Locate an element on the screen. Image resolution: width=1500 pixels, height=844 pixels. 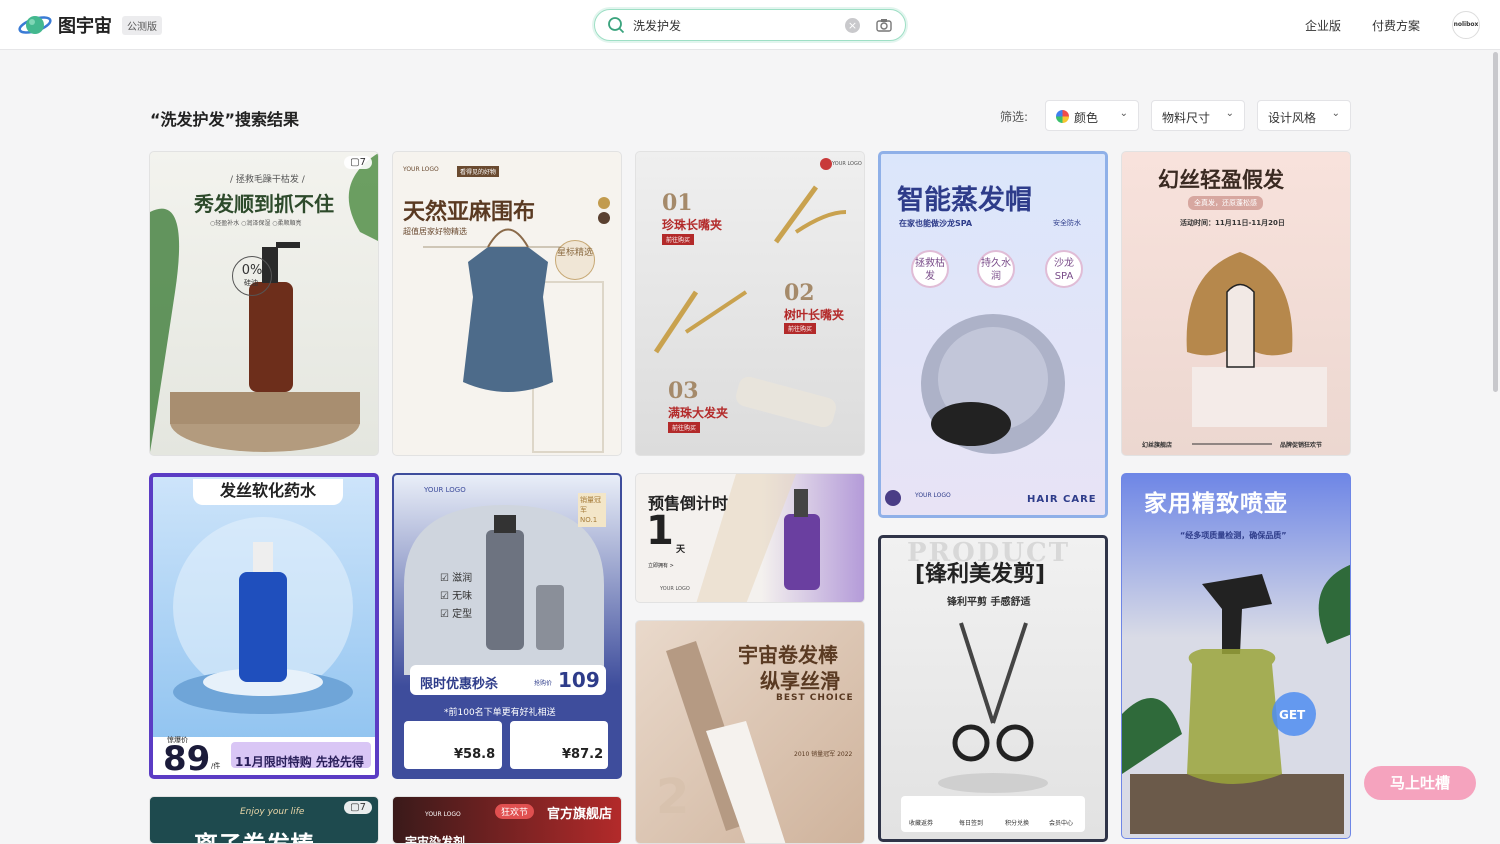
top-bar: 图宇宙 公测版 洗发护发 × 企业版 付费方案 nolibox is located at coordinates (750, 25).